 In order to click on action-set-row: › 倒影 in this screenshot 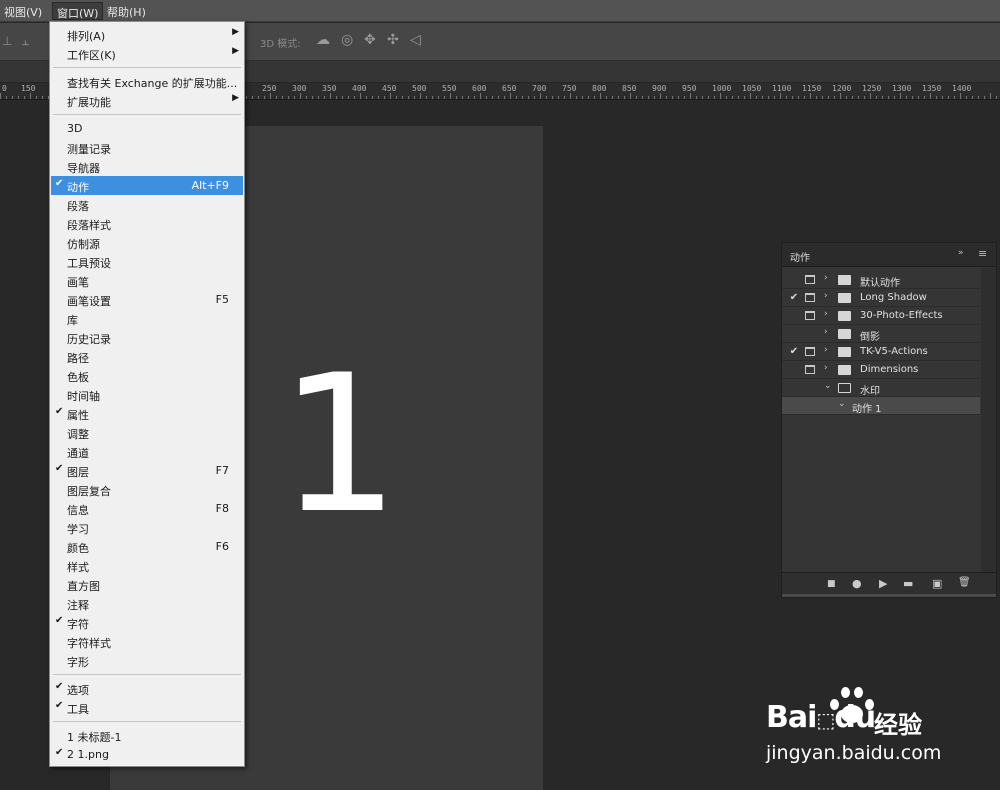, I will do `click(881, 334)`.